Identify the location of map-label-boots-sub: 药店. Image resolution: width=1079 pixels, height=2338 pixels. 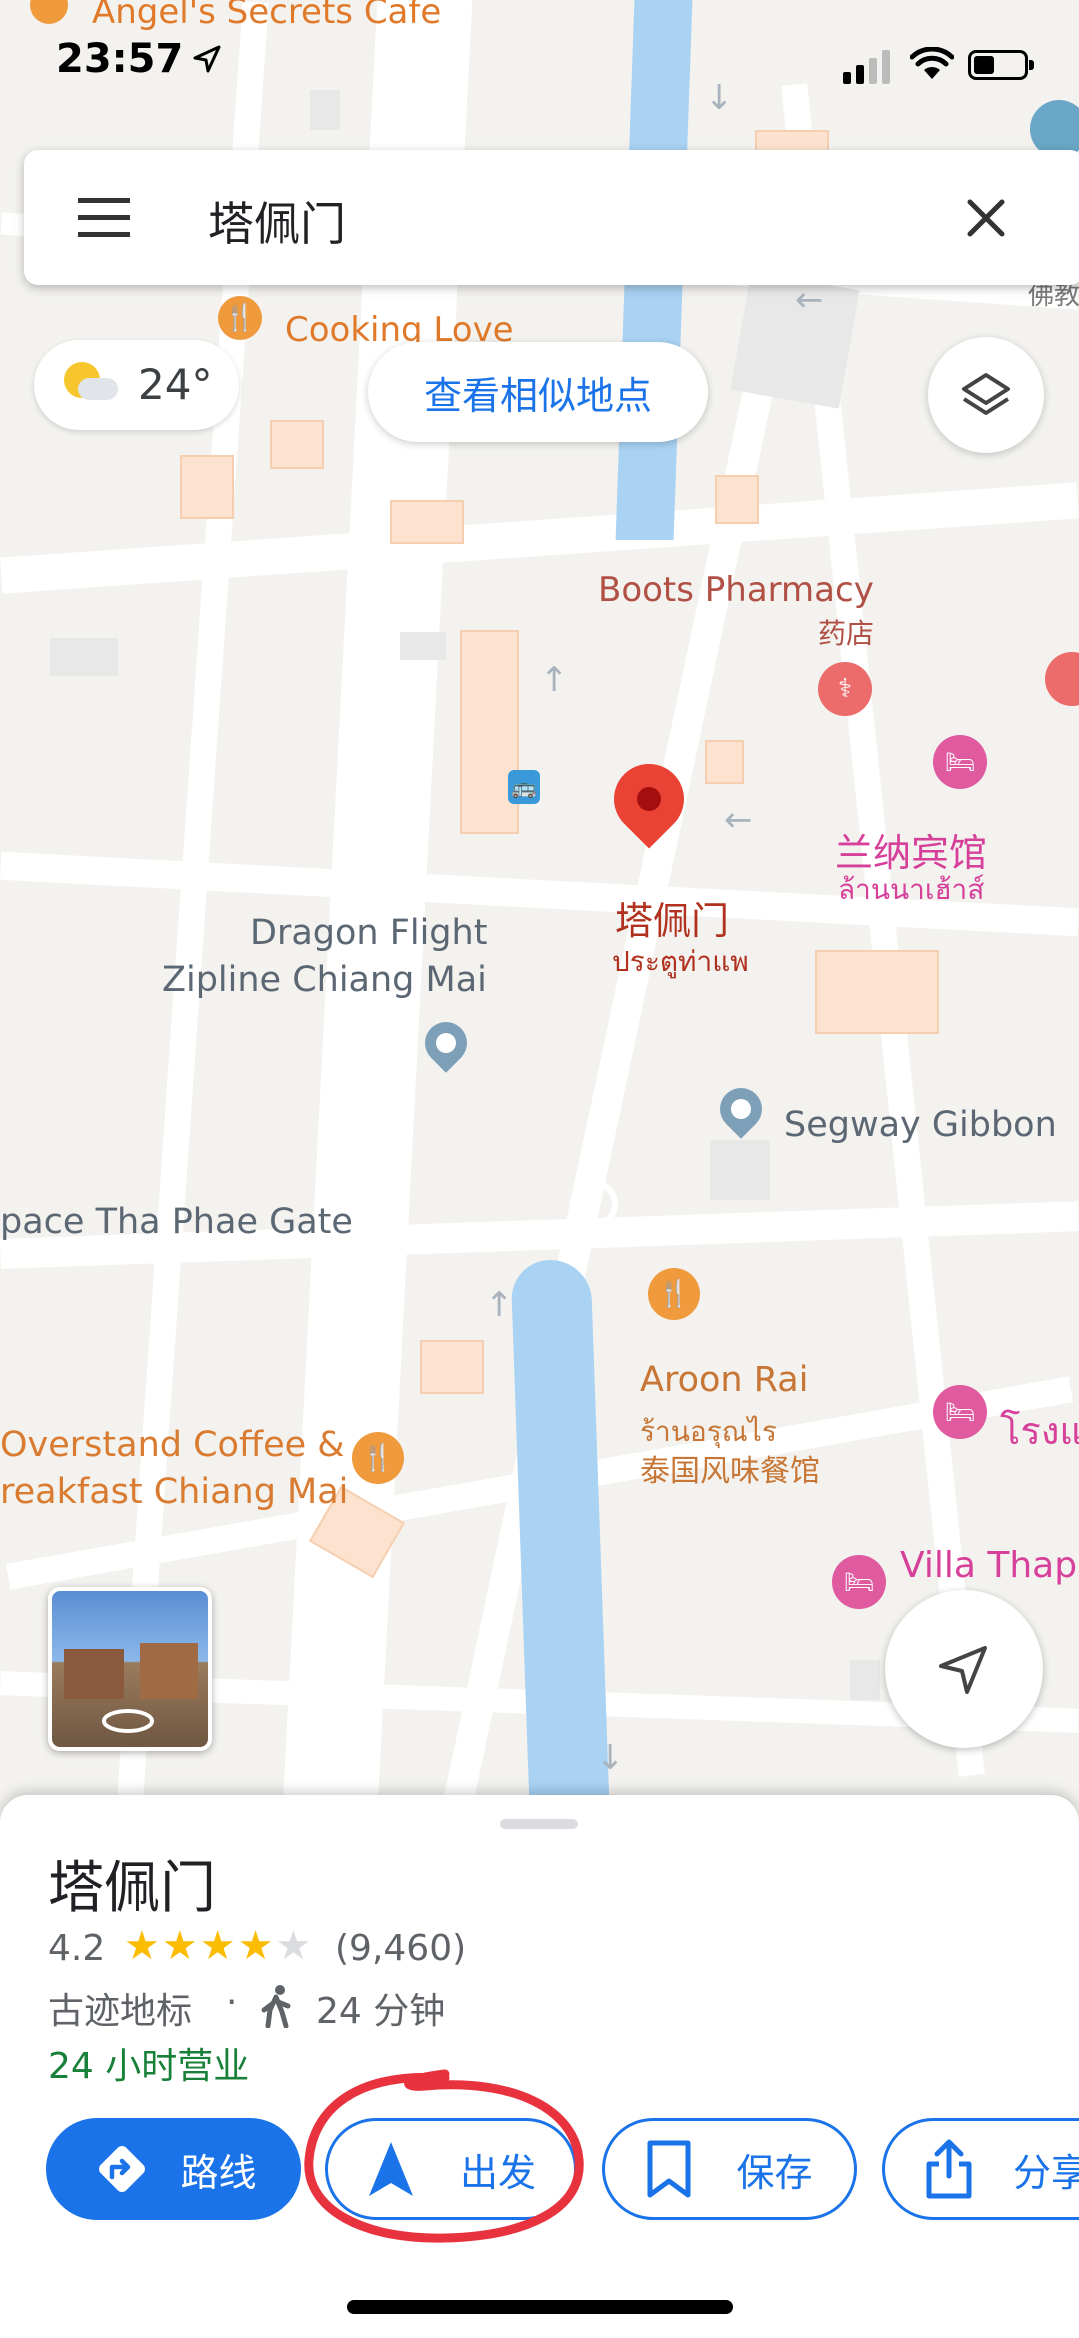
(846, 633).